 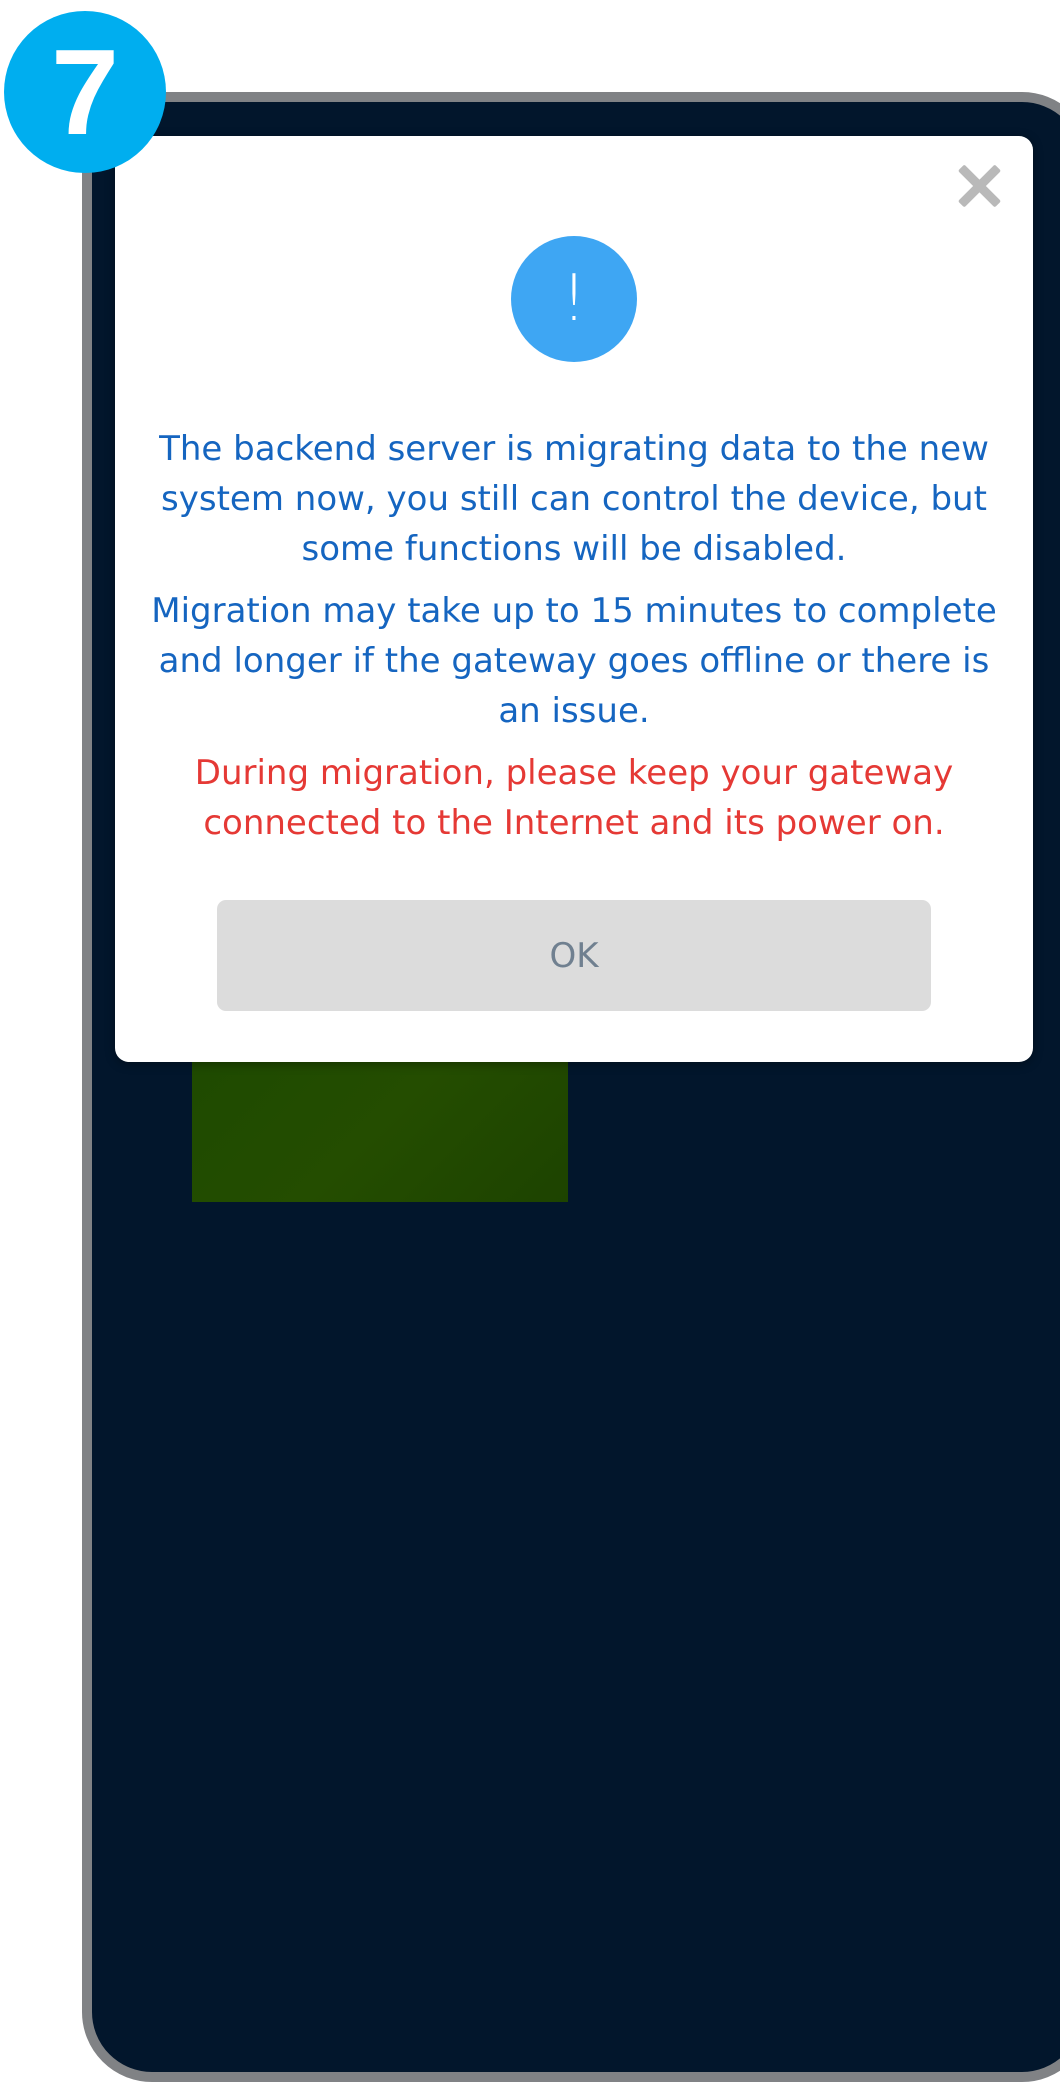 I want to click on exclamation-icon: !, so click(x=574, y=299).